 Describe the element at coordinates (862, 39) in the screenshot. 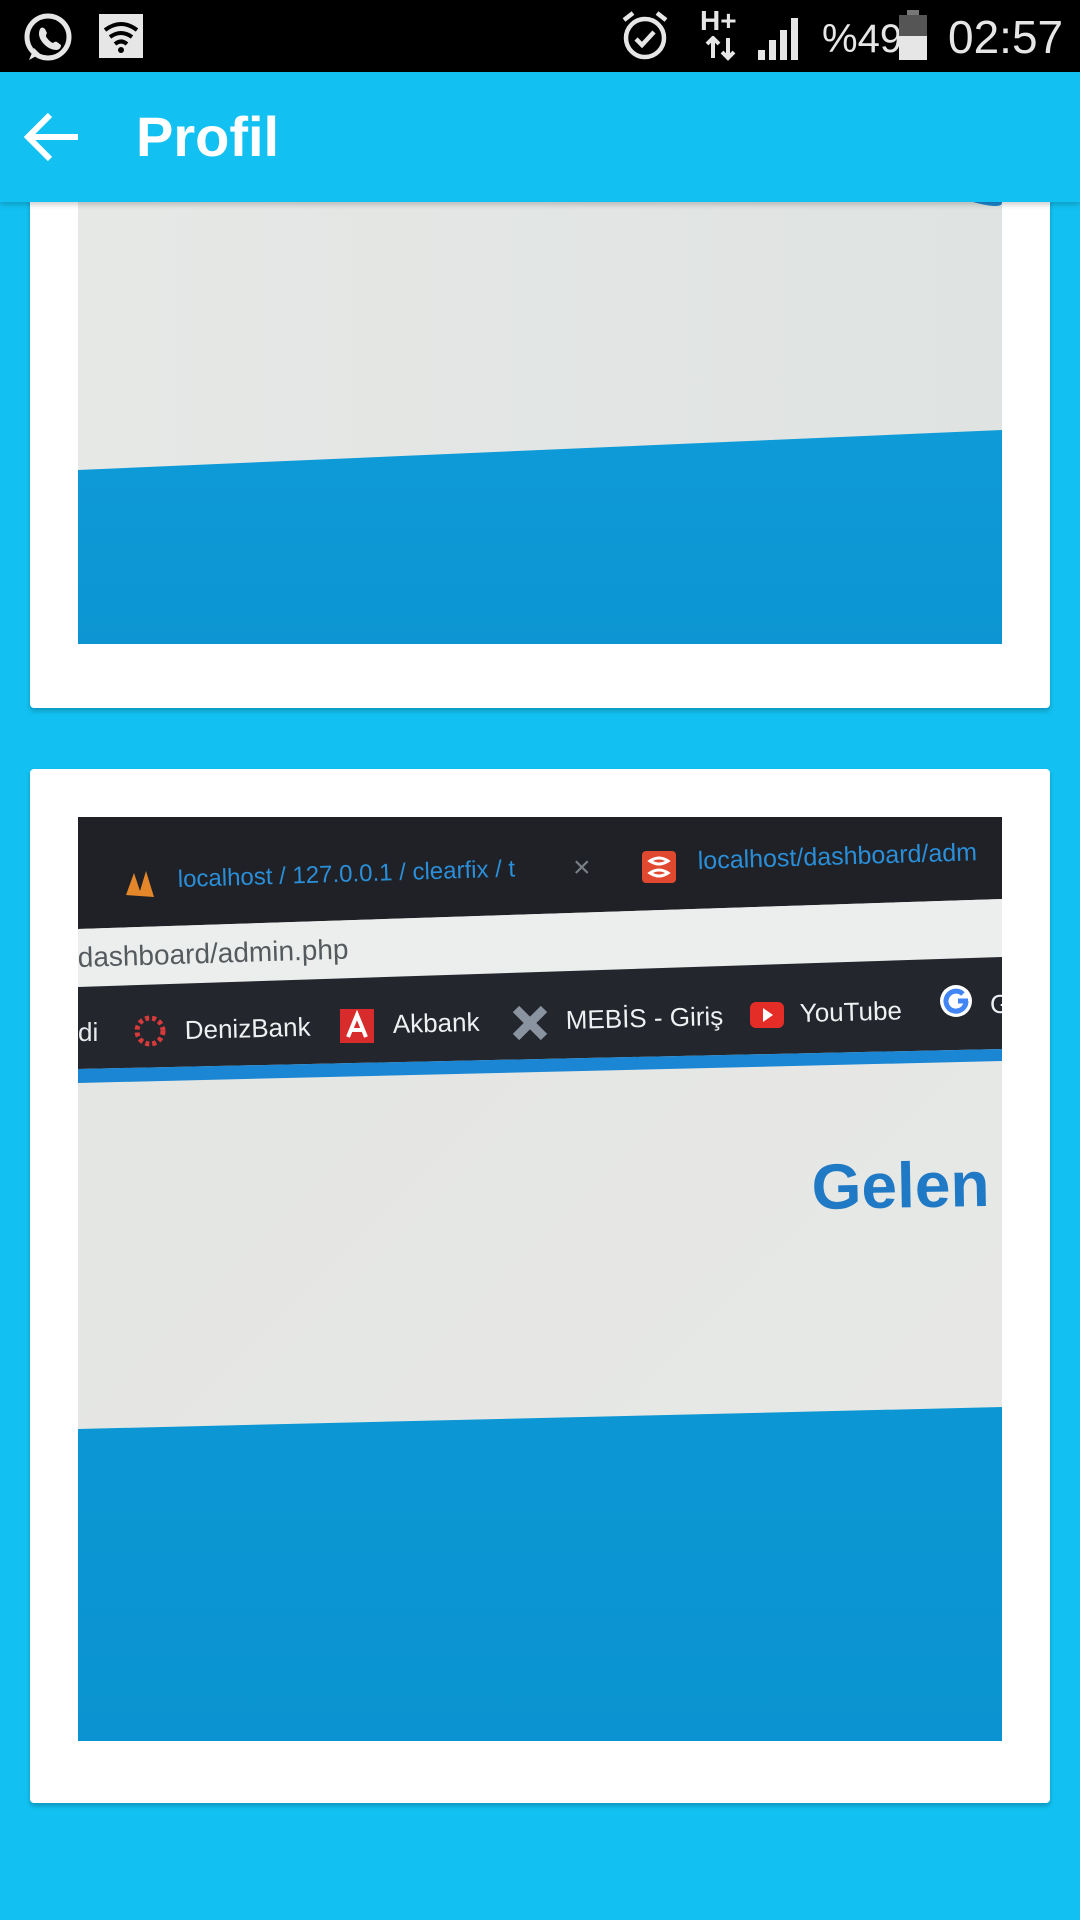

I see `battery-percent: %49` at that location.